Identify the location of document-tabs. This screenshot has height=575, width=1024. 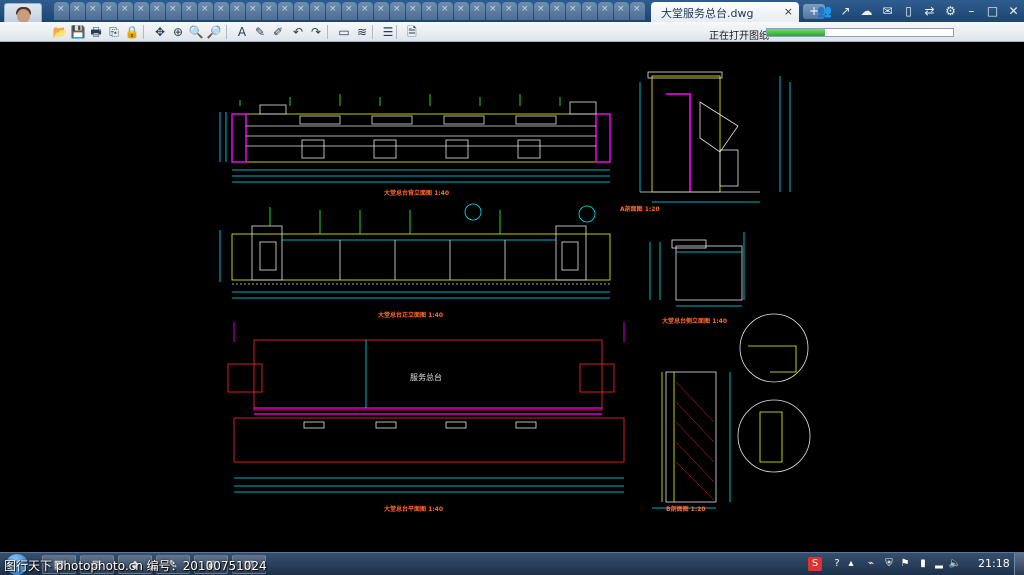
(350, 11).